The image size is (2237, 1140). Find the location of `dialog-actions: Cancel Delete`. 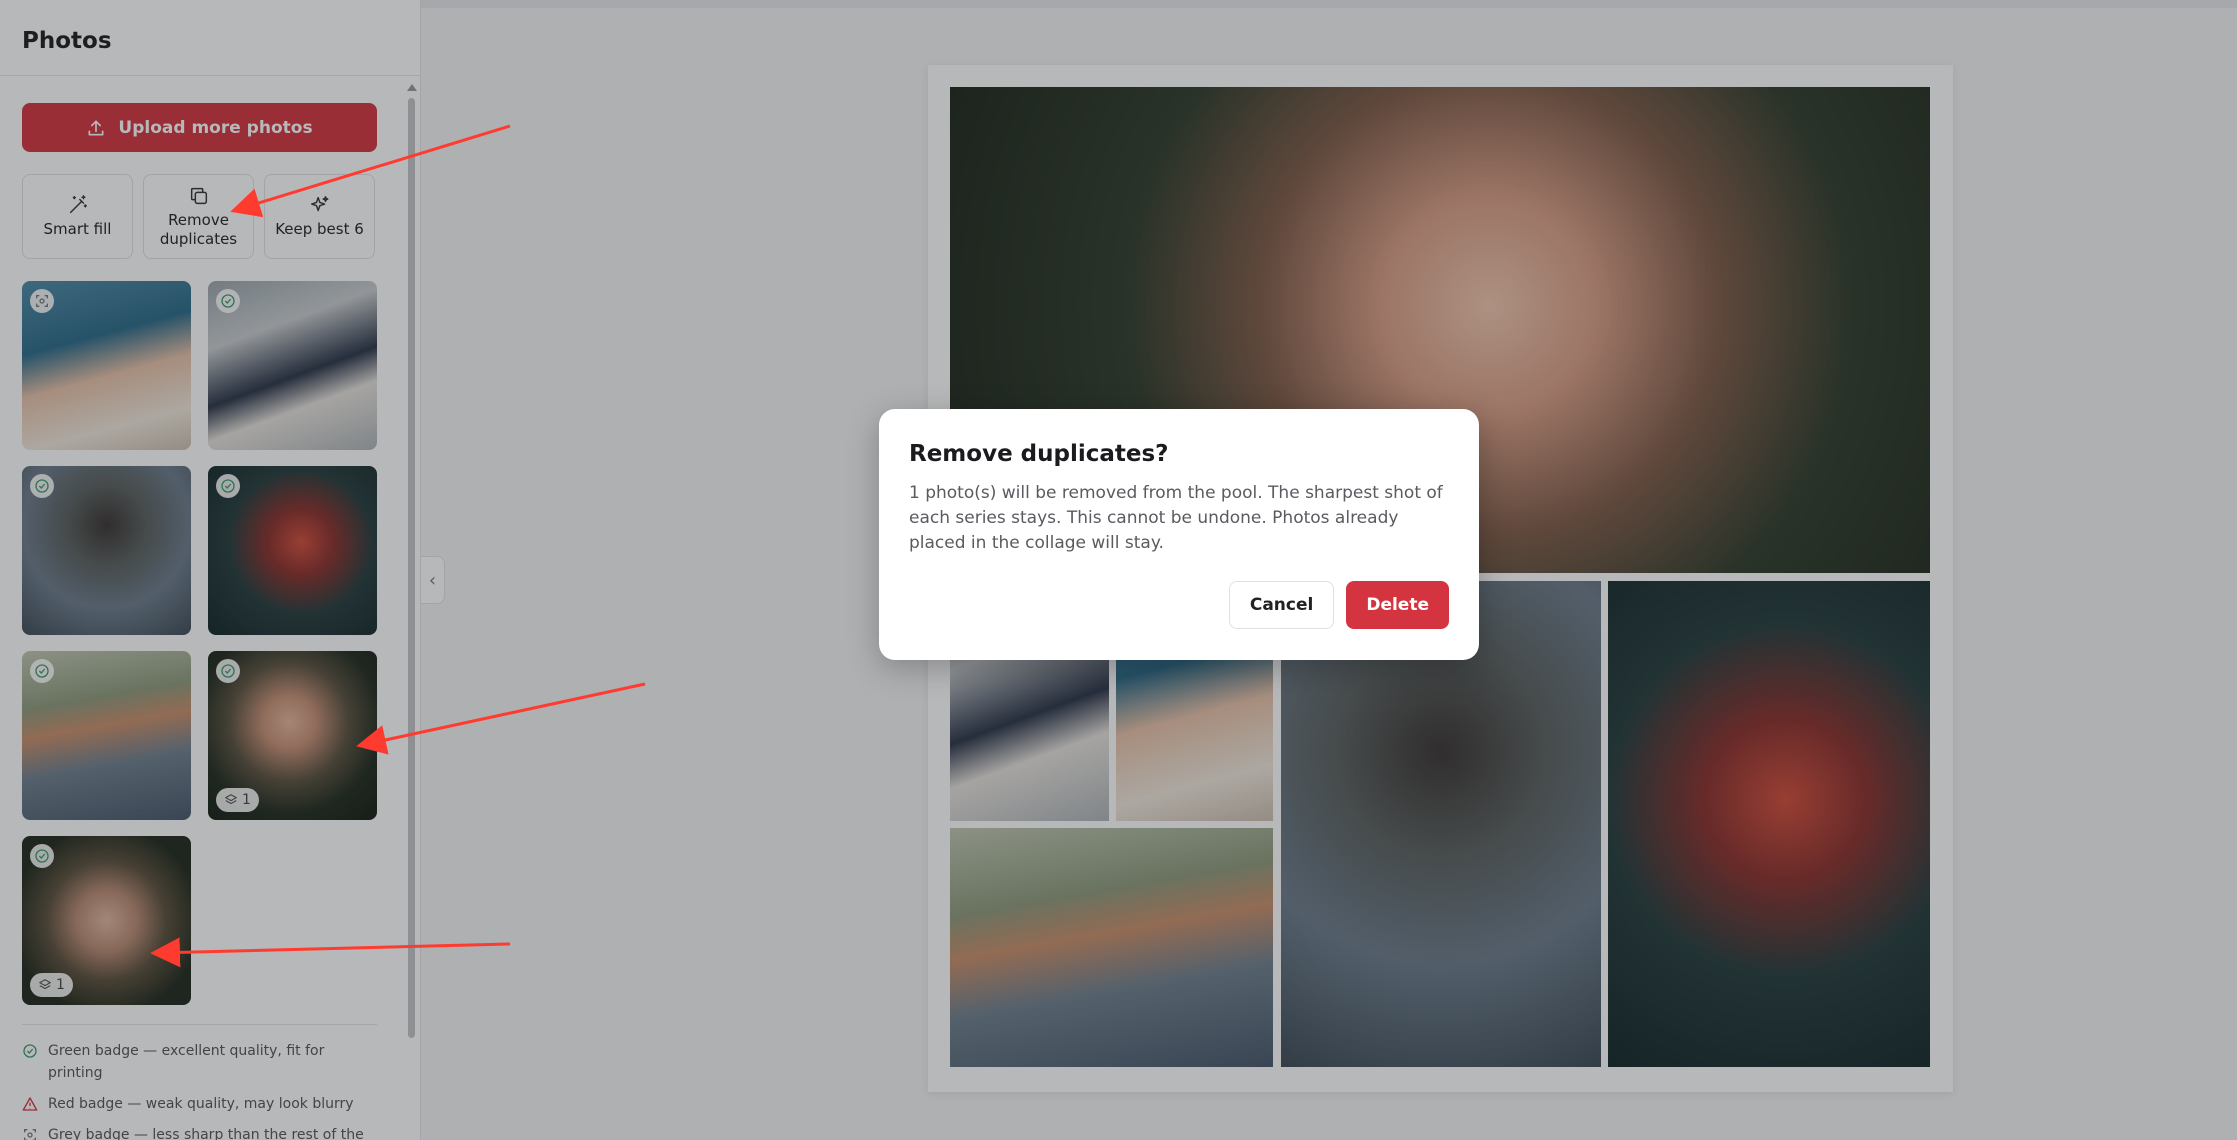

dialog-actions: Cancel Delete is located at coordinates (1338, 605).